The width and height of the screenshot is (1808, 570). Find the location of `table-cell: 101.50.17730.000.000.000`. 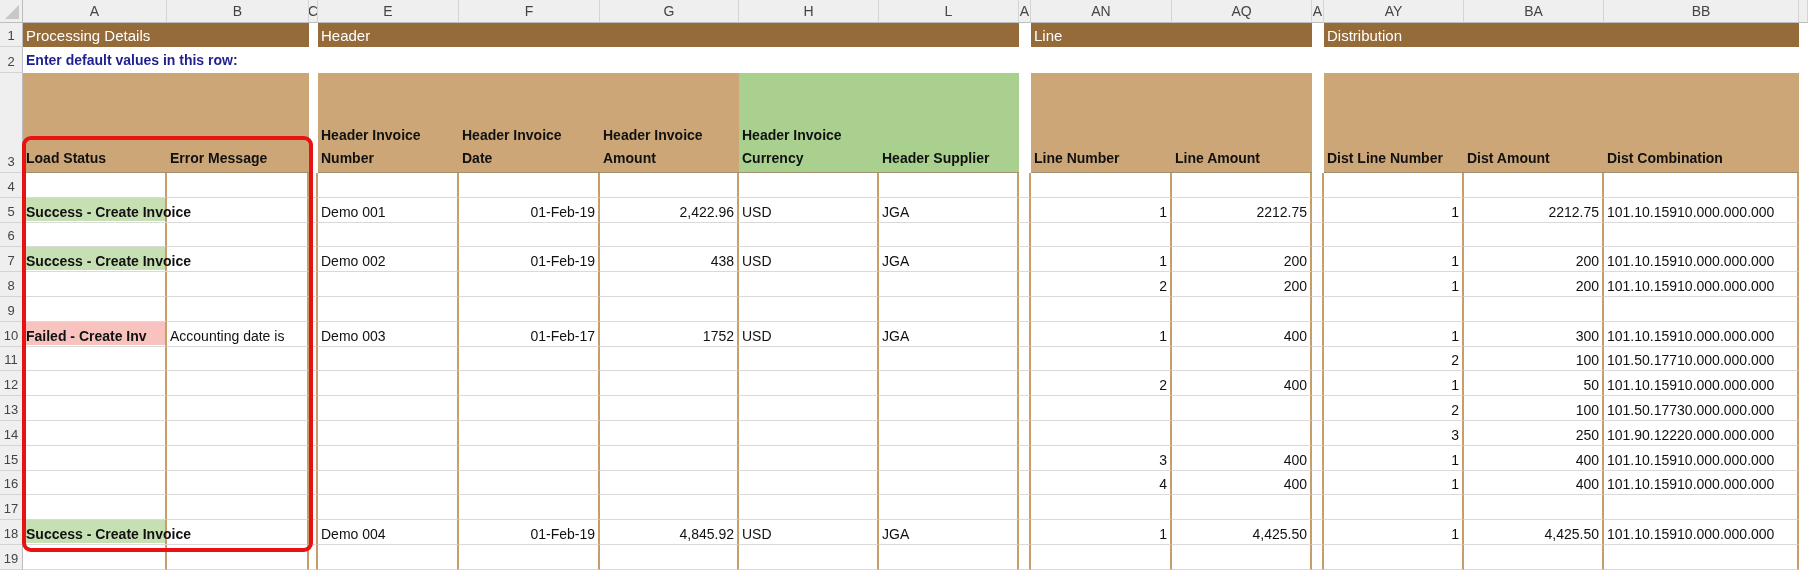

table-cell: 101.50.17730.000.000.000 is located at coordinates (1701, 408).